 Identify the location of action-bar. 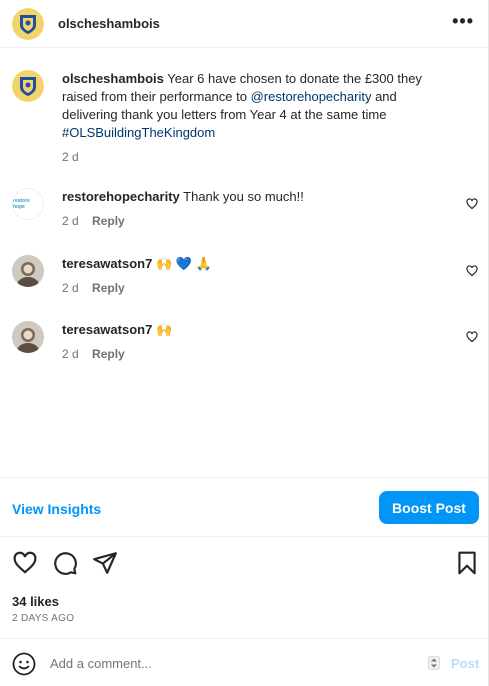
(244, 563).